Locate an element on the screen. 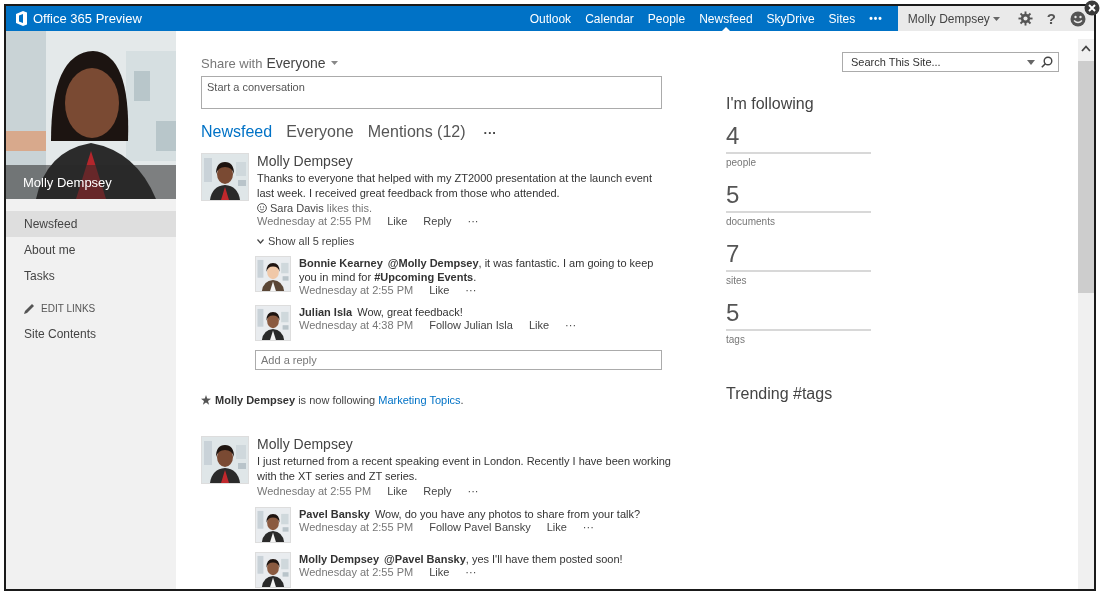  sidebar-item: Site Contents is located at coordinates (91, 334).